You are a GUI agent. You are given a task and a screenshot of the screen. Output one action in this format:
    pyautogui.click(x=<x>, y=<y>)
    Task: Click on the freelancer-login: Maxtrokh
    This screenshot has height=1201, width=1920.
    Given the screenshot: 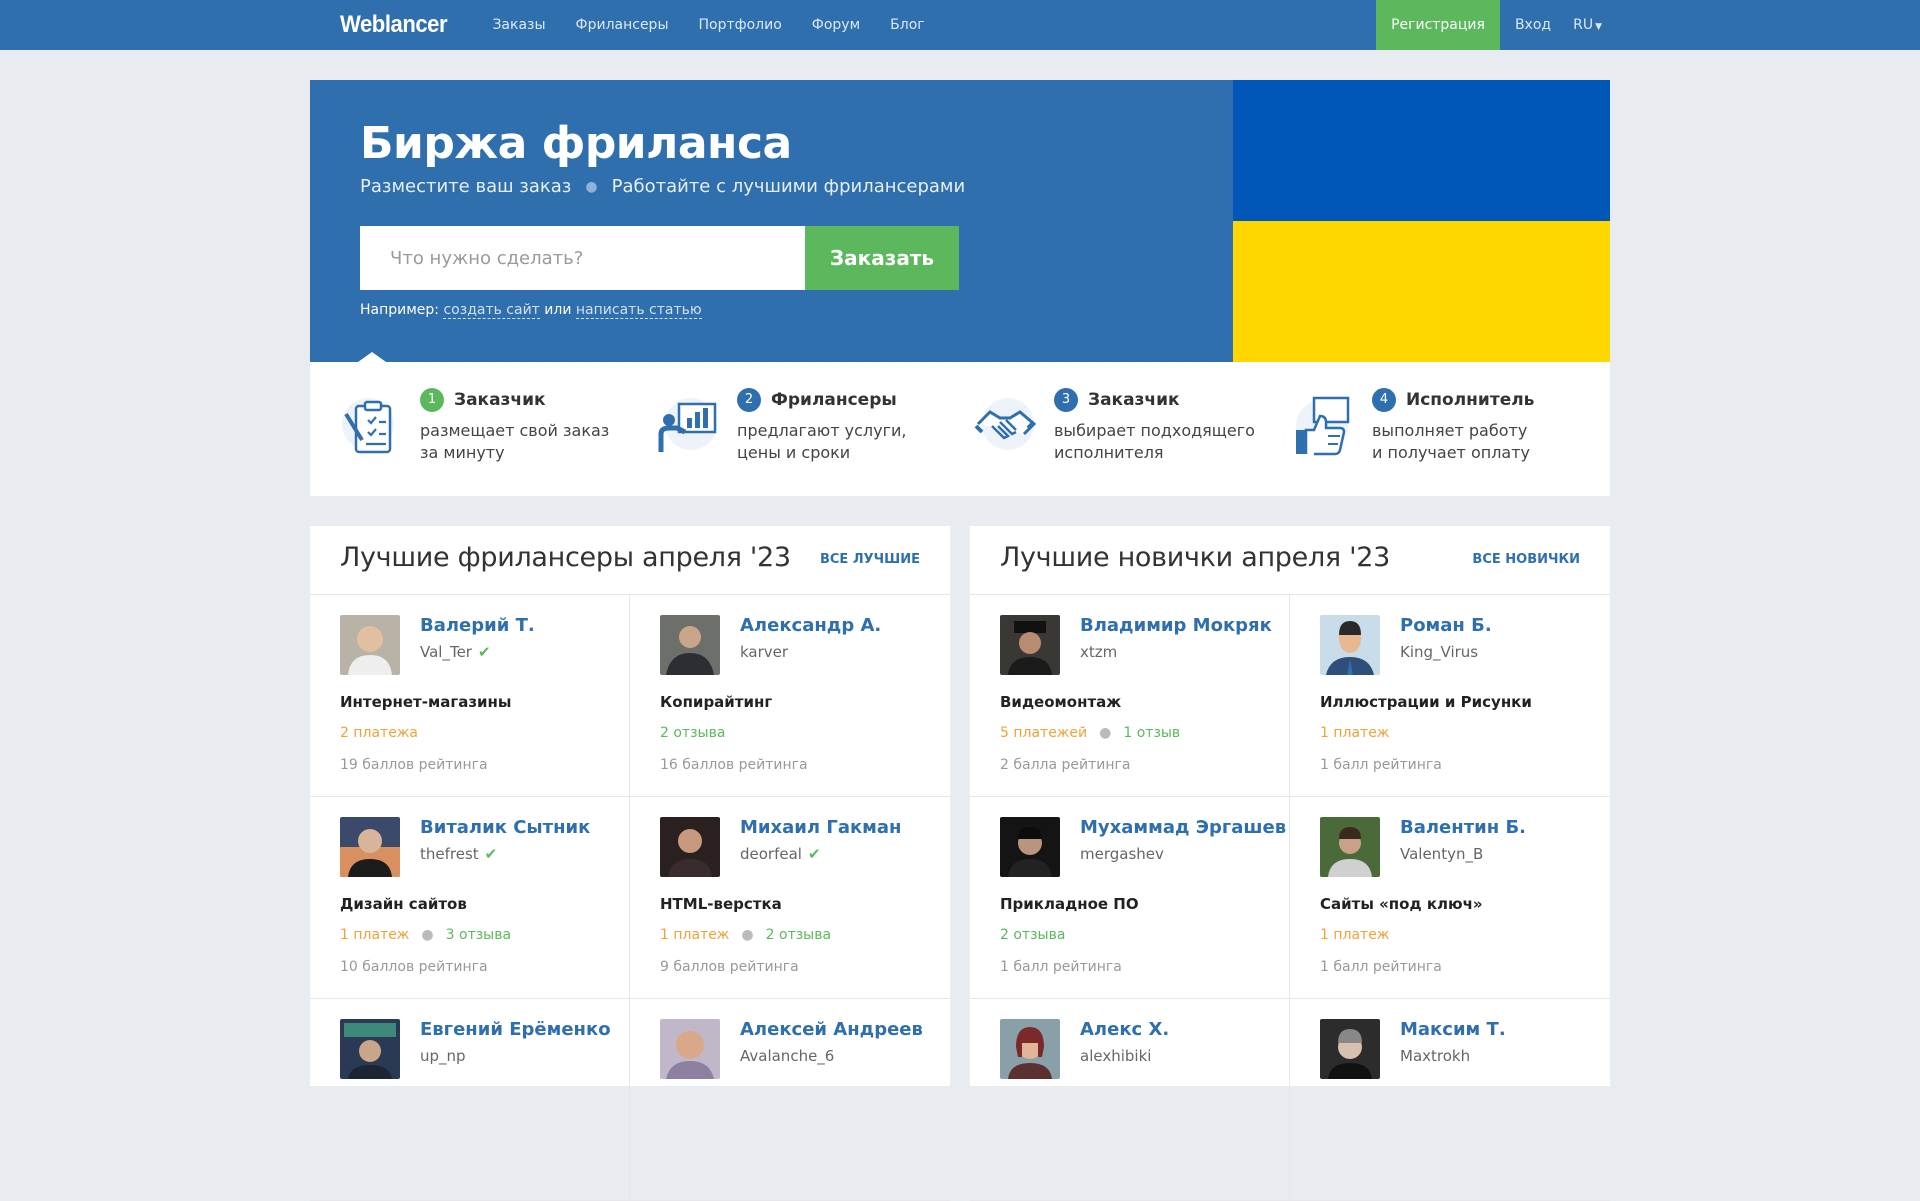 What is the action you would take?
    pyautogui.click(x=1435, y=1056)
    